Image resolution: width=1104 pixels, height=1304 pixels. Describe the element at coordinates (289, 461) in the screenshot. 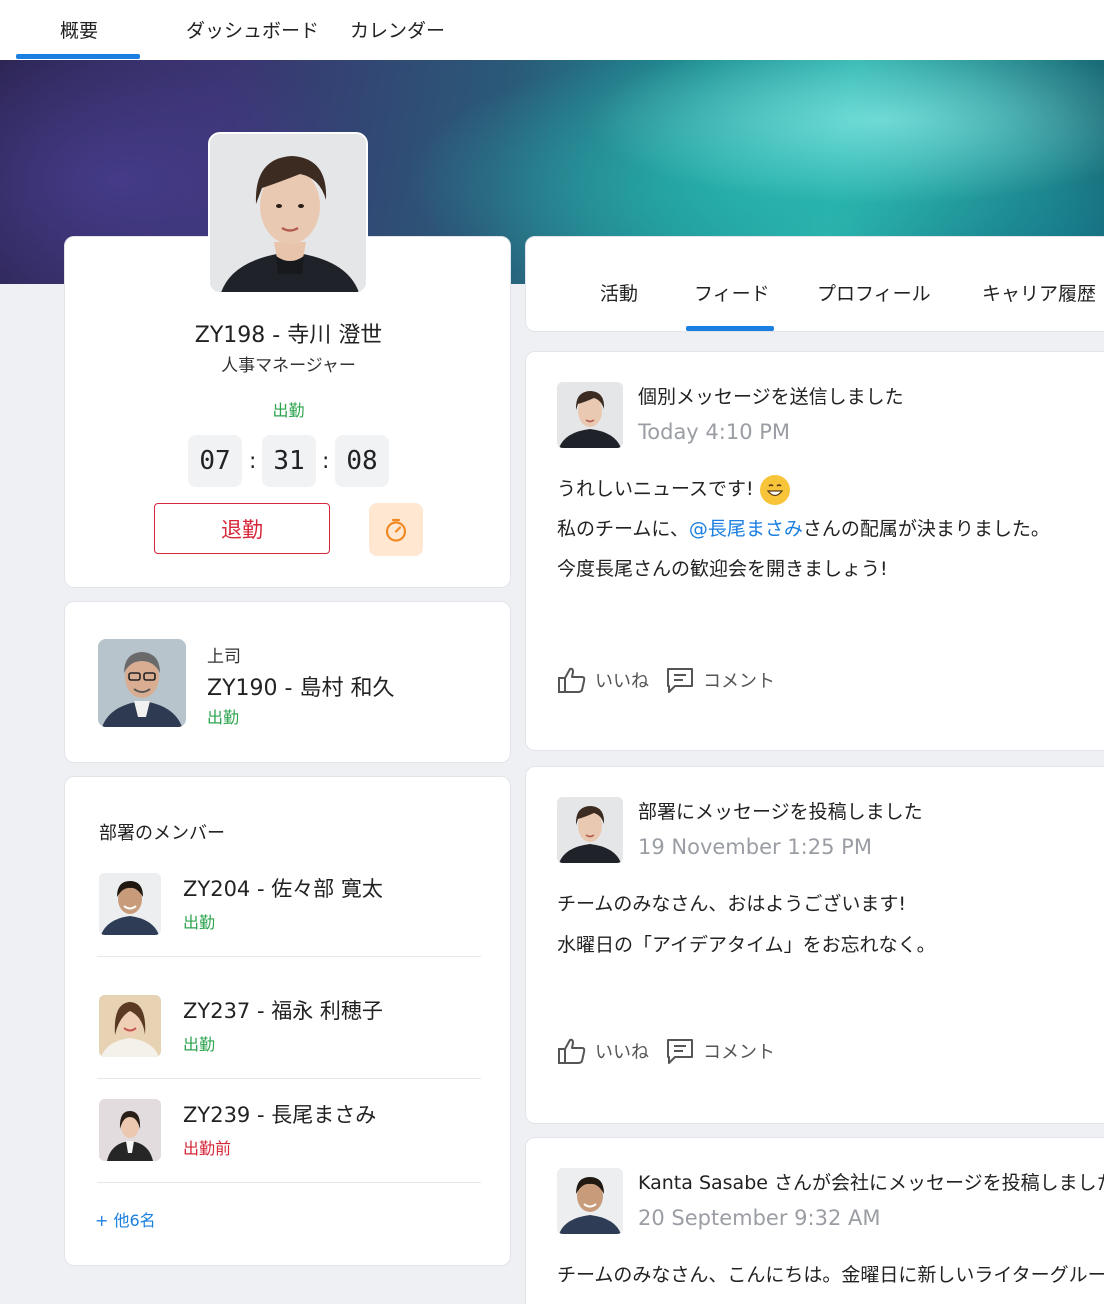

I see `timer-minutes: 31` at that location.